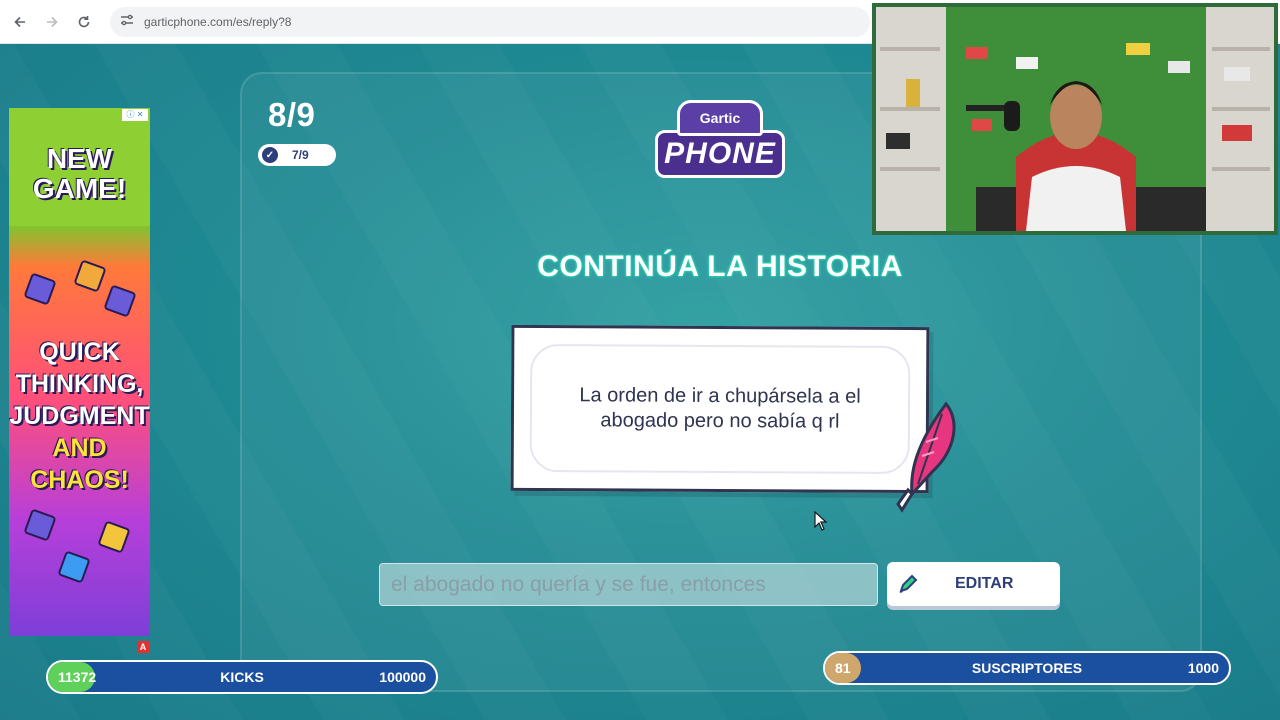 This screenshot has height=720, width=1280. I want to click on edit-button-label: EDITAR, so click(984, 583).